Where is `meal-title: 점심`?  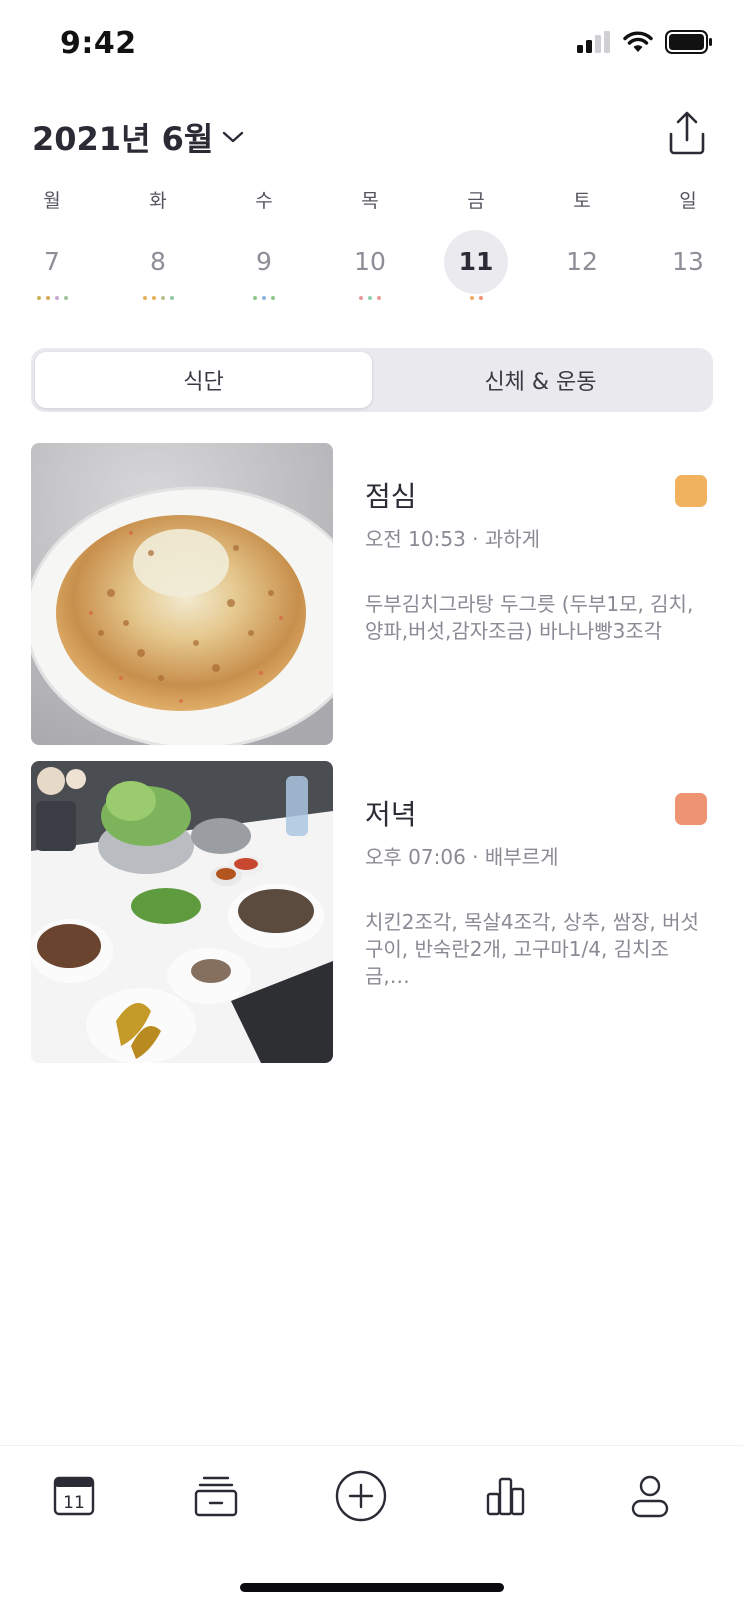 meal-title: 점심 is located at coordinates (391, 496).